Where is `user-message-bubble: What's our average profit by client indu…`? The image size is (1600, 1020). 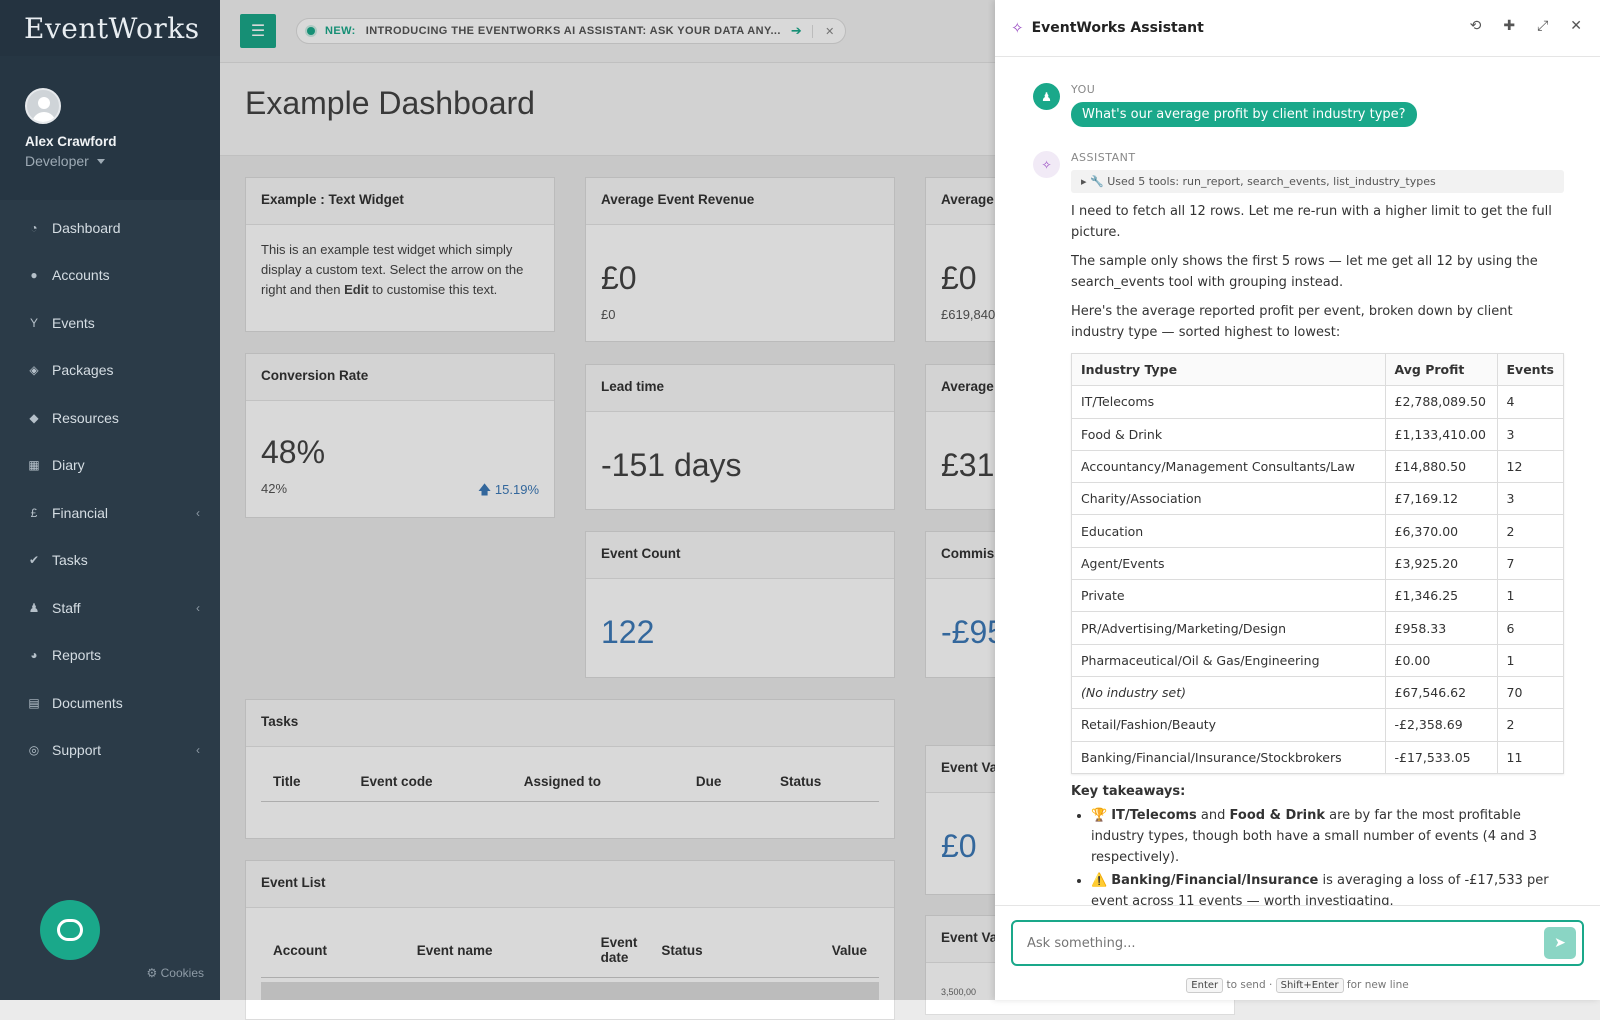
user-message-bubble: What's our average profit by client indu… is located at coordinates (1244, 114).